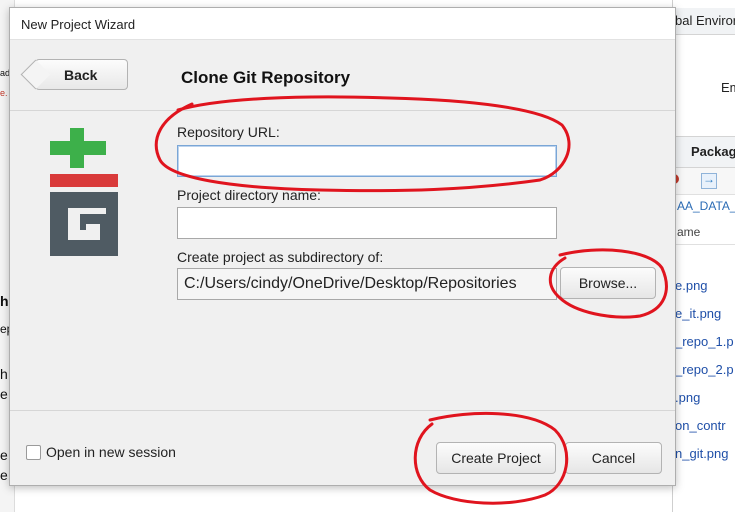 This screenshot has height=512, width=735. I want to click on back-button: Back, so click(74, 74).